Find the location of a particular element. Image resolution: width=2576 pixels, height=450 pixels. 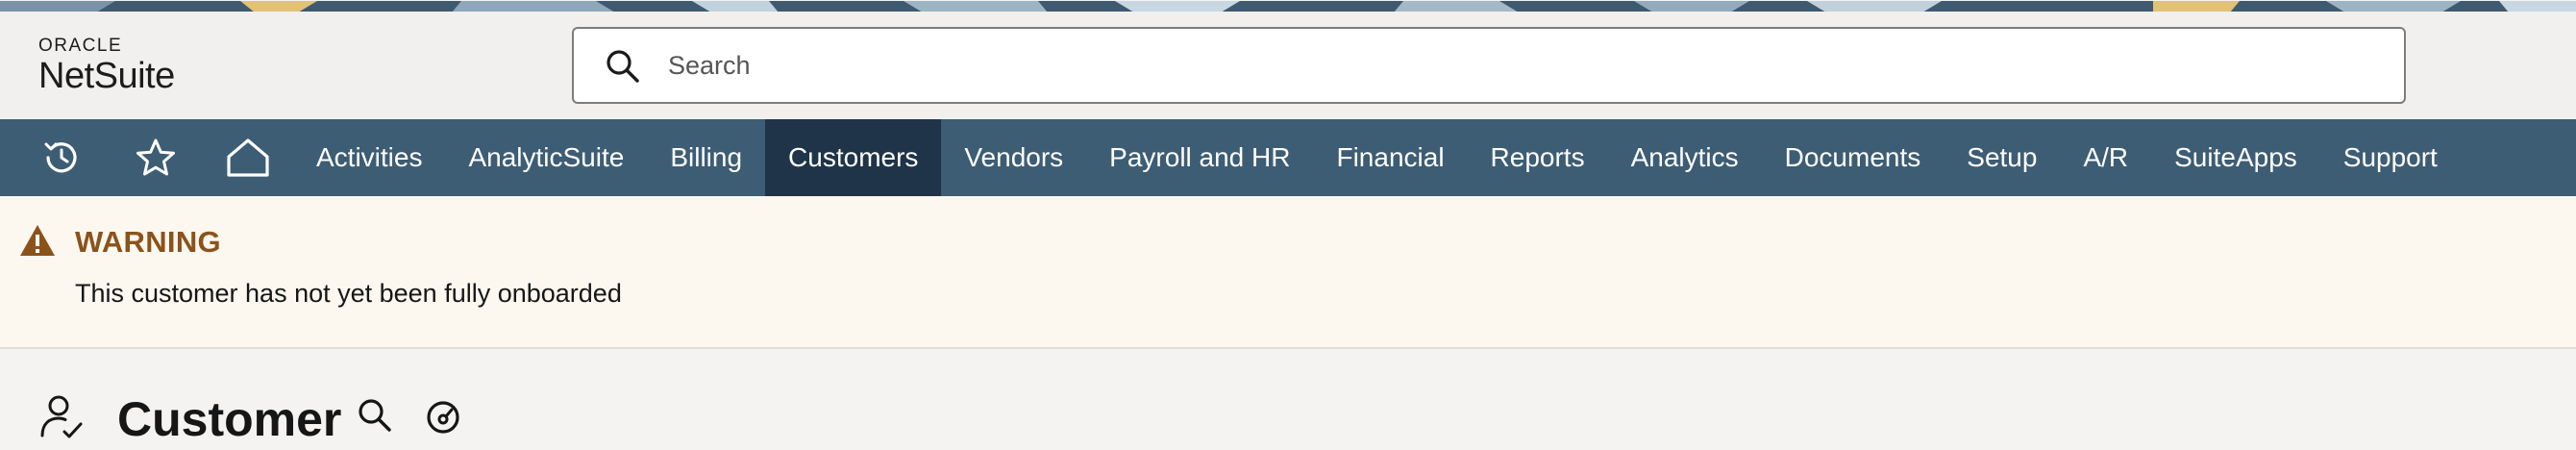

home-icon is located at coordinates (248, 158).